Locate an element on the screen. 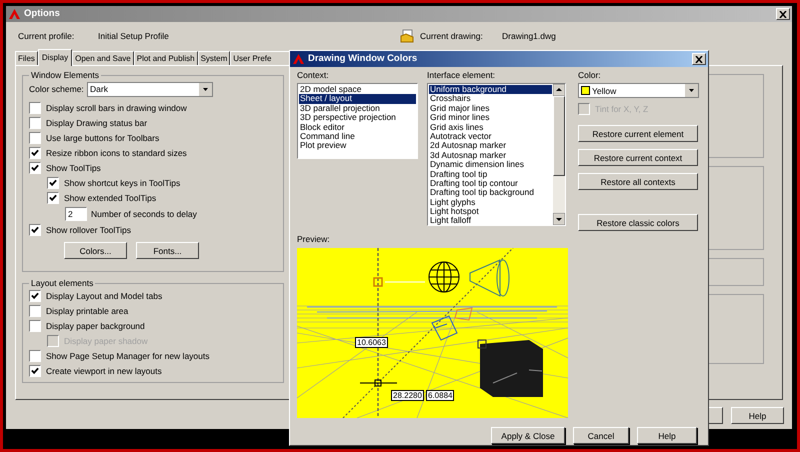 The image size is (800, 452). number-input: 2 is located at coordinates (76, 213).